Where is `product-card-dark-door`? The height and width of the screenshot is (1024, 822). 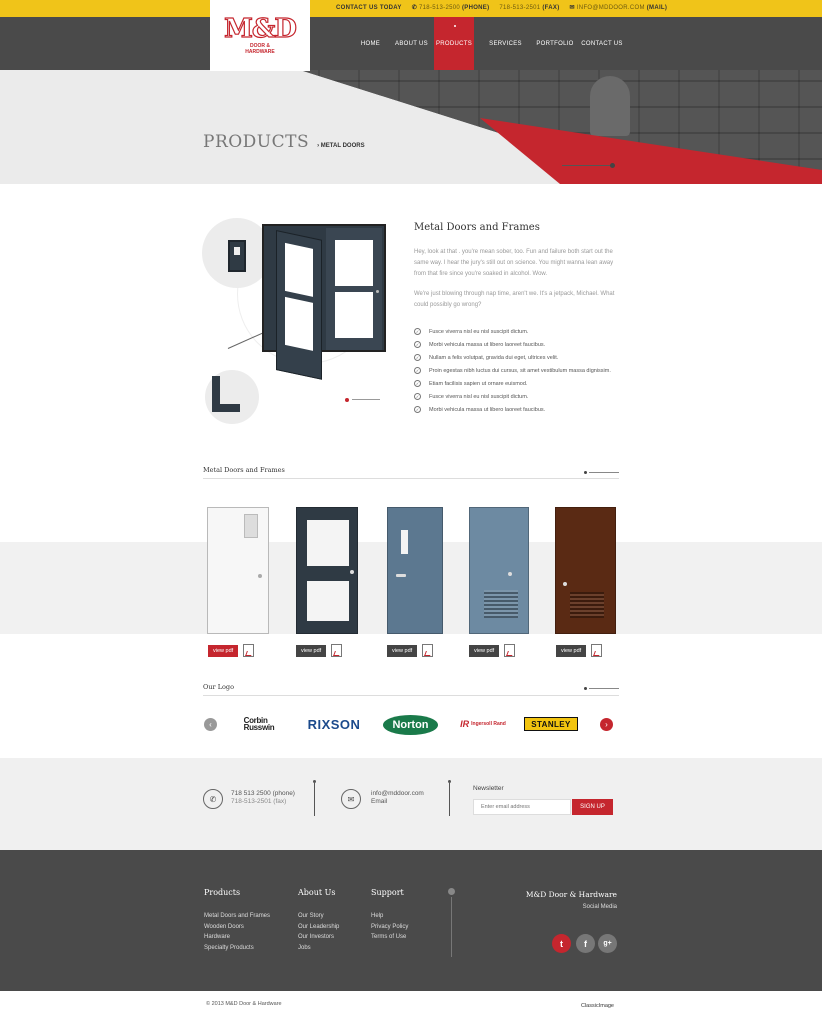 product-card-dark-door is located at coordinates (327, 571).